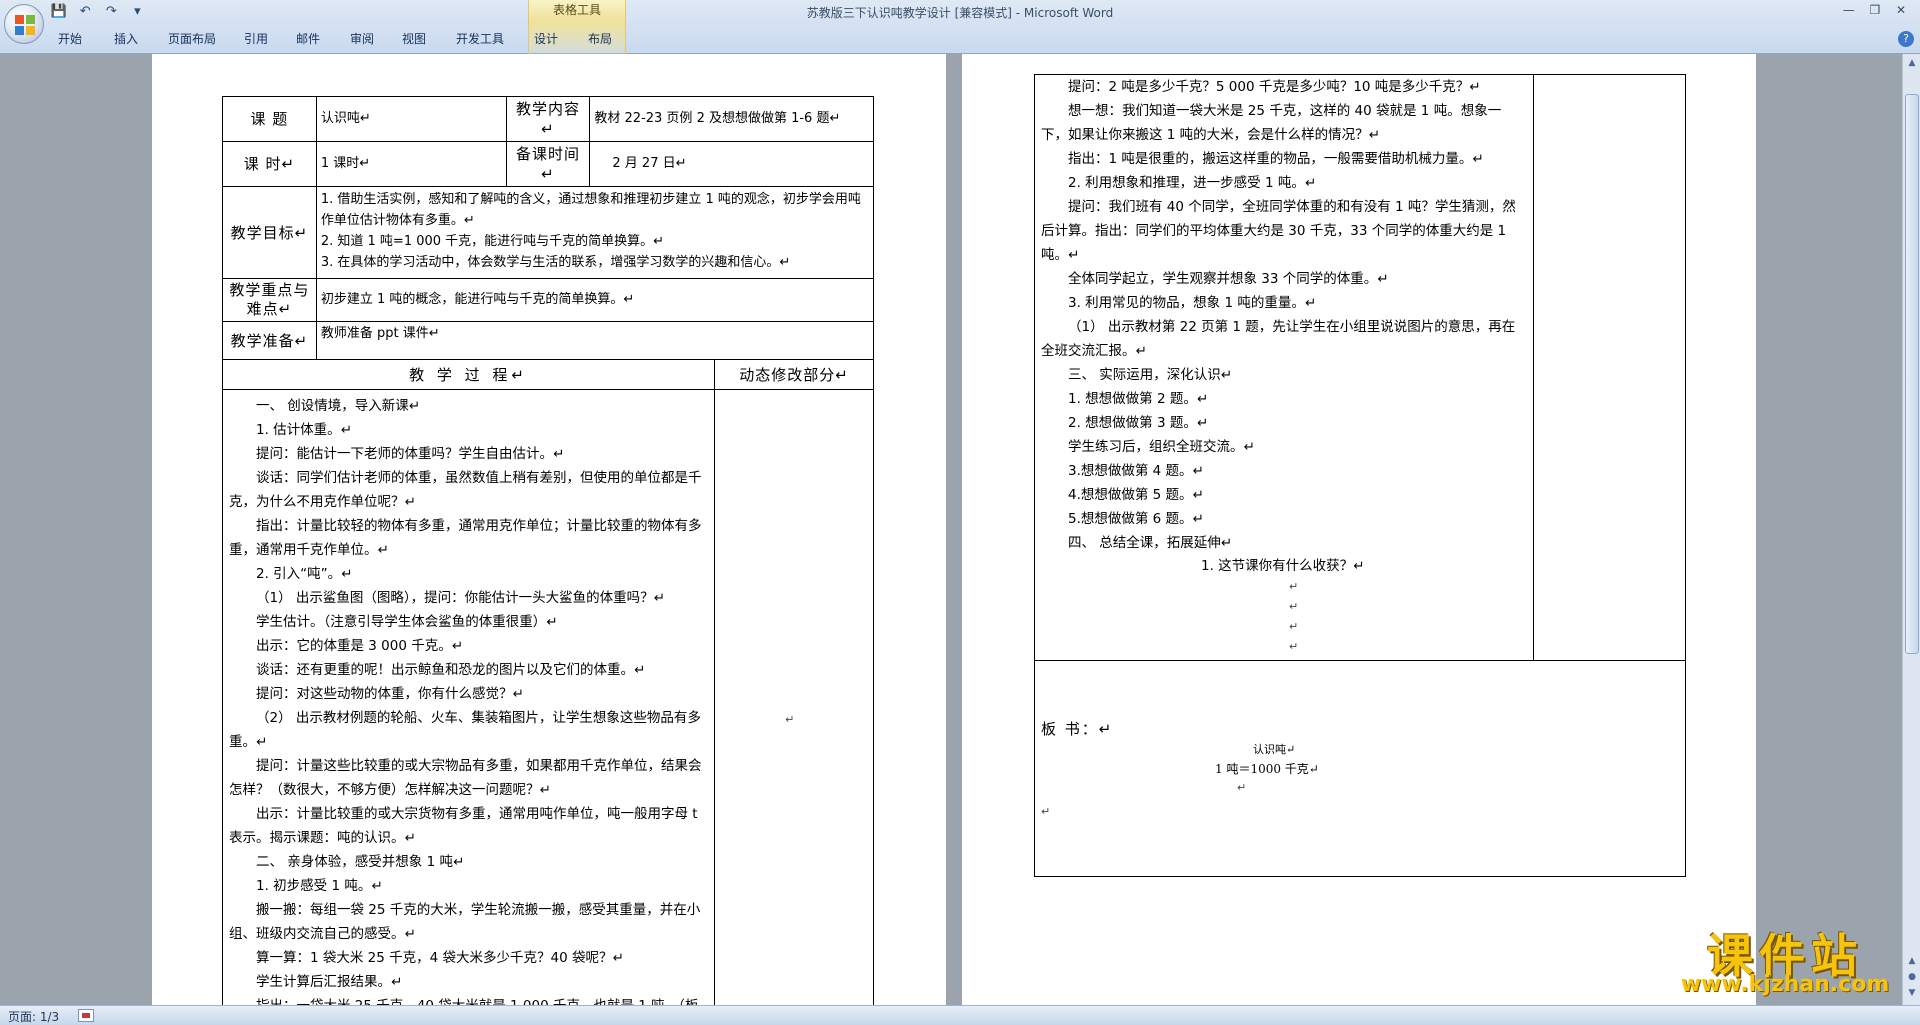  What do you see at coordinates (390, 694) in the screenshot?
I see `p1-paragraph: 提问：对这些动物的体重，你有什么感觉？↵` at bounding box center [390, 694].